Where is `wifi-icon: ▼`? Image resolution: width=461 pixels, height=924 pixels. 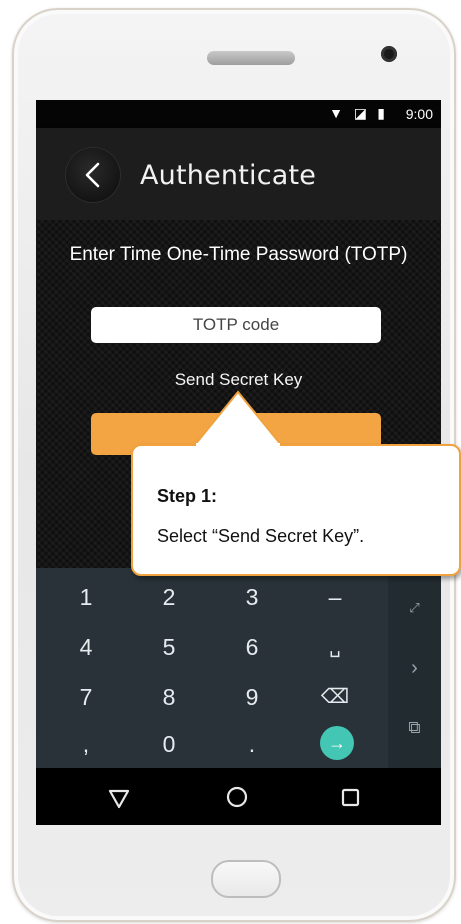 wifi-icon: ▼ is located at coordinates (336, 113).